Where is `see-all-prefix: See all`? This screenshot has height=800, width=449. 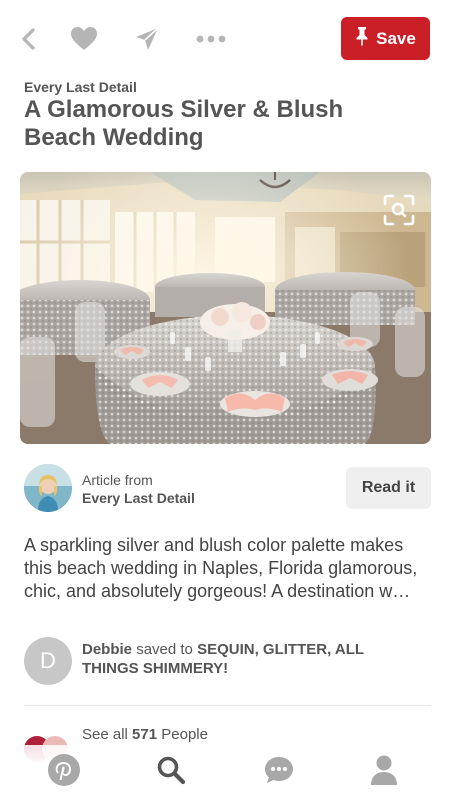
see-all-prefix: See all is located at coordinates (105, 734).